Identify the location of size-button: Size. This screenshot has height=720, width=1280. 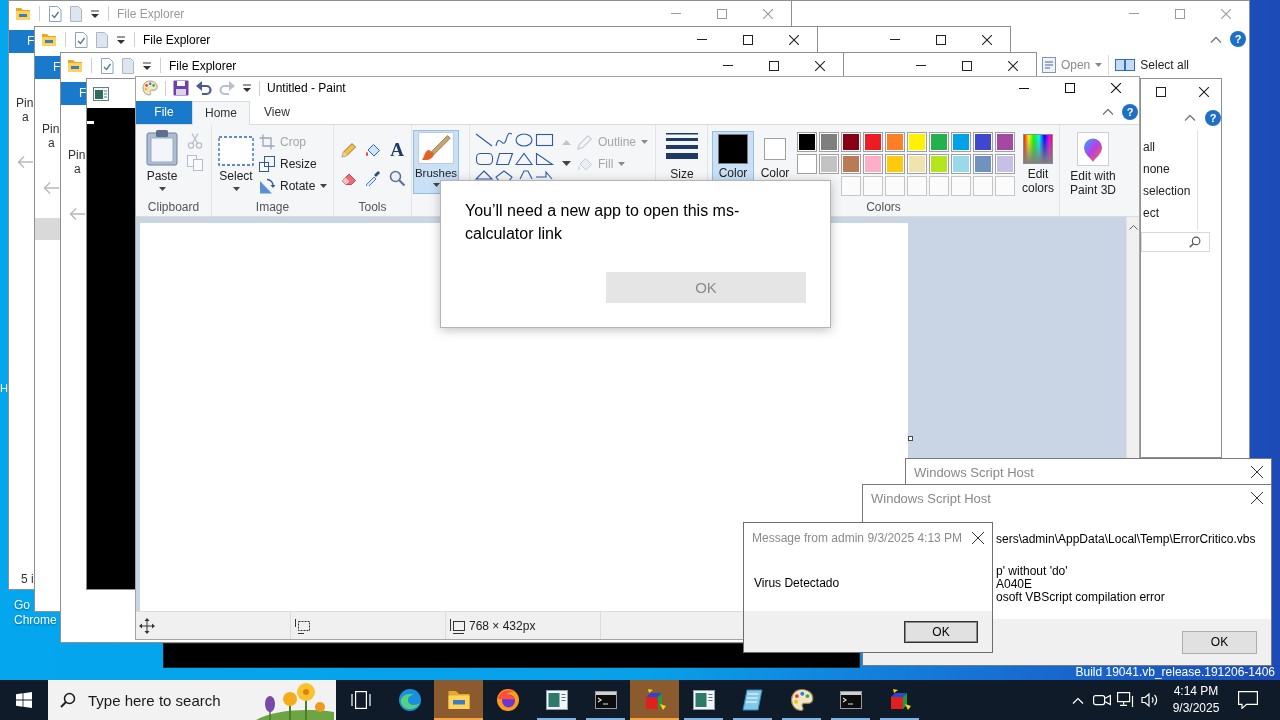
(682, 157).